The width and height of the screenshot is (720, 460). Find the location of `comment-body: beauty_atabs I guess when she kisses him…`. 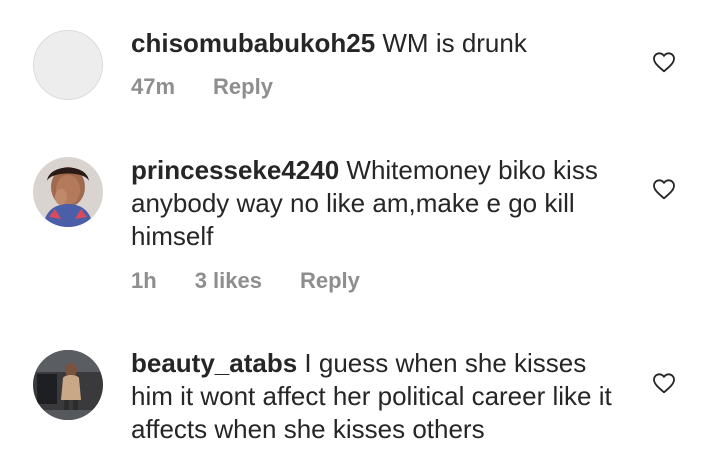

comment-body: beauty_atabs I guess when she kisses him… is located at coordinates (381, 396).